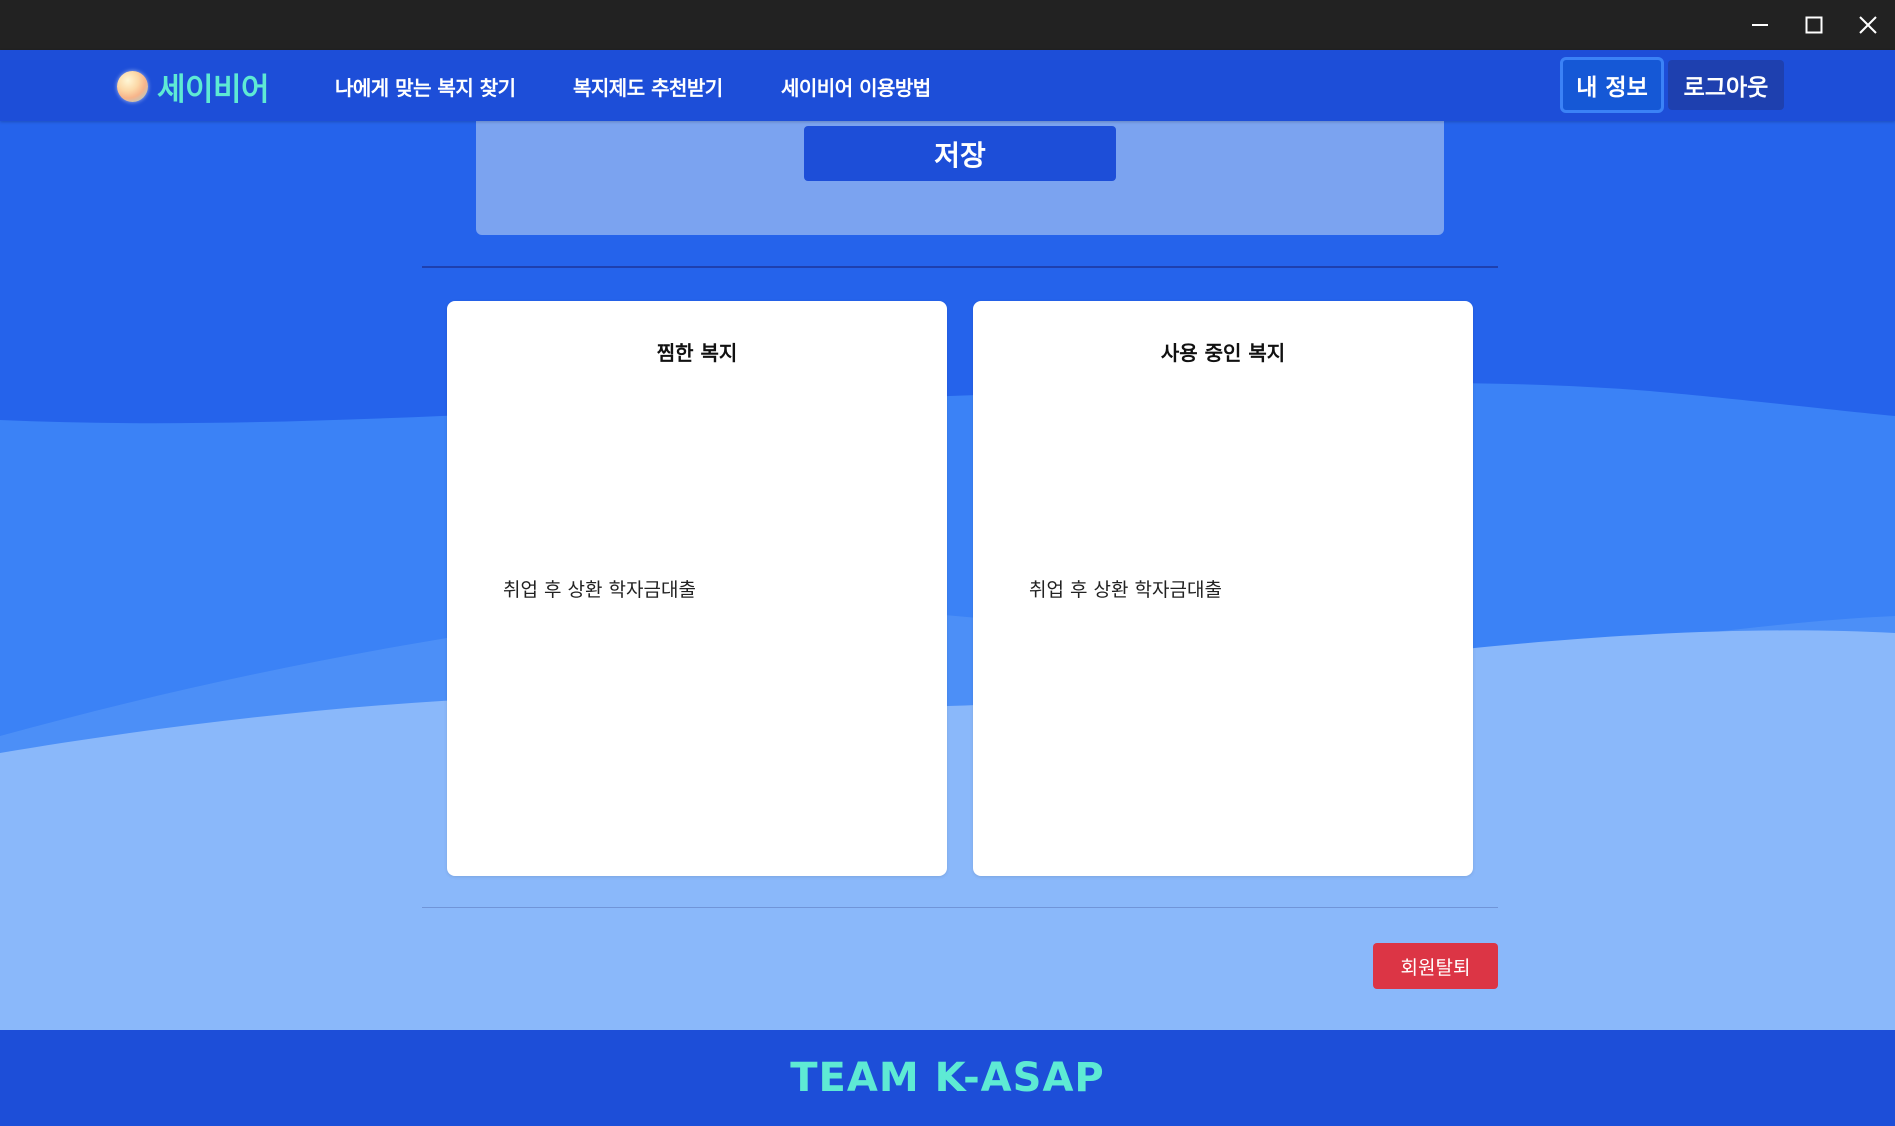  Describe the element at coordinates (648, 86) in the screenshot. I see `nav-link-recommend: 복지제도 추천받기` at that location.